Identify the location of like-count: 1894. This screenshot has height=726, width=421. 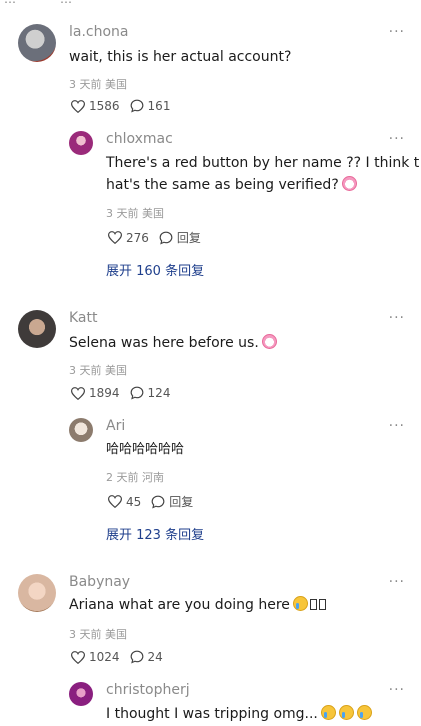
(104, 393).